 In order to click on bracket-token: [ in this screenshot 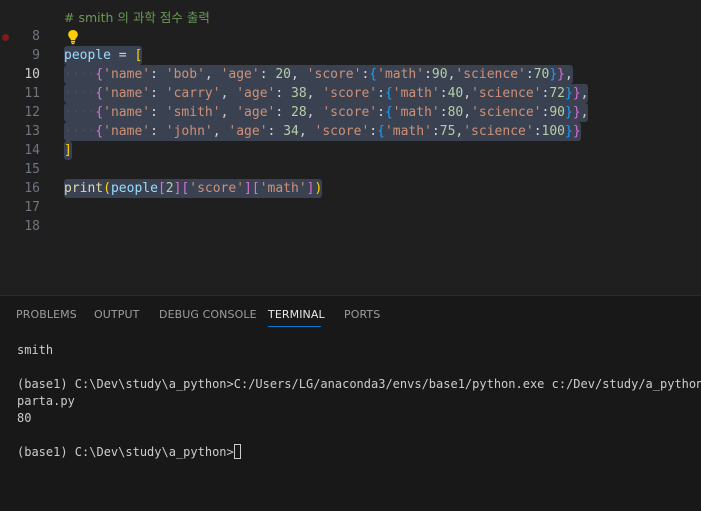, I will do `click(138, 55)`.